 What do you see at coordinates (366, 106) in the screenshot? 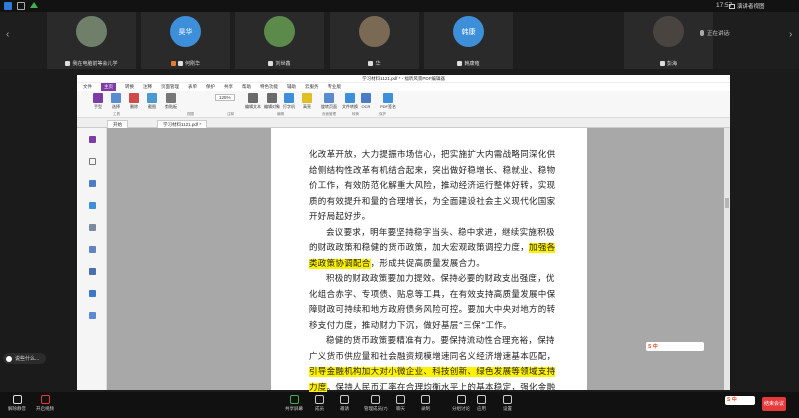
I see `ribbon-label: OCR` at bounding box center [366, 106].